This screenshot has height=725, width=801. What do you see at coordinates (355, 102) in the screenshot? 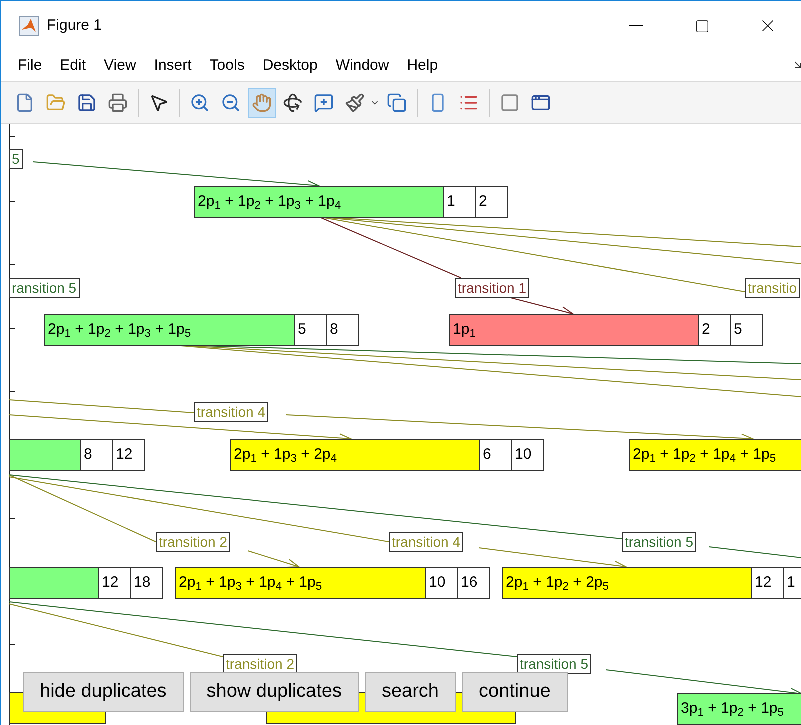
I see `brush-icon` at bounding box center [355, 102].